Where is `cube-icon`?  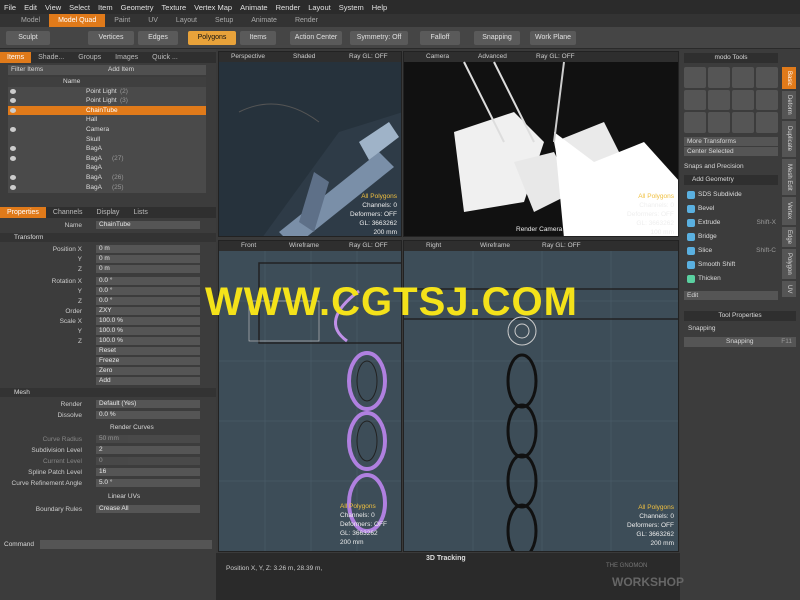 cube-icon is located at coordinates (695, 77).